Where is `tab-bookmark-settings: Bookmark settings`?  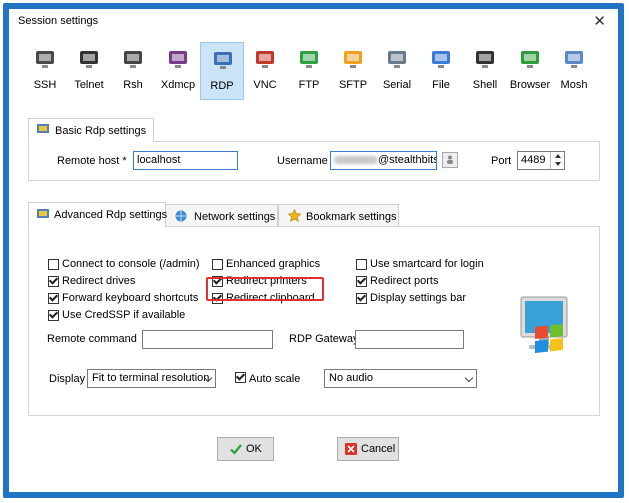 tab-bookmark-settings: Bookmark settings is located at coordinates (338, 215).